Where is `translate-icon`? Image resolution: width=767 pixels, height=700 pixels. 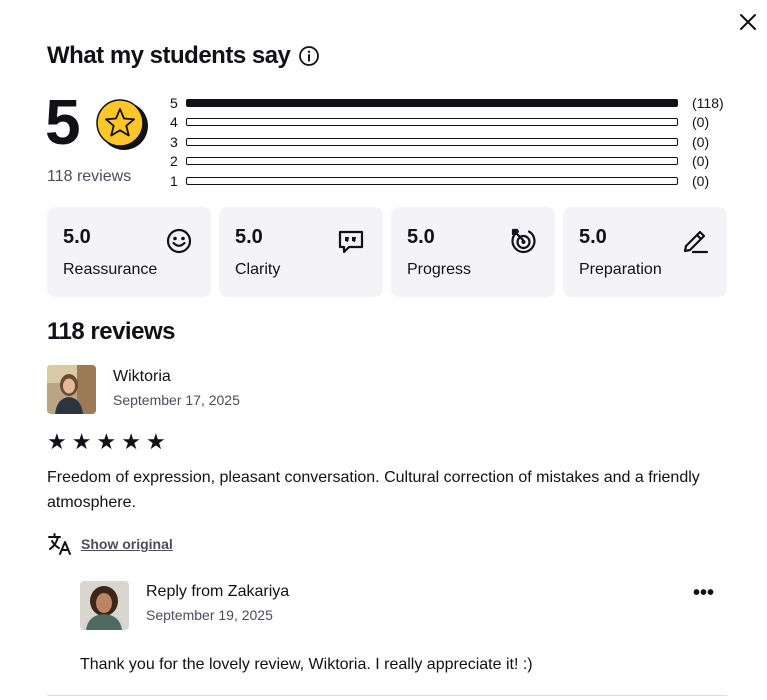 translate-icon is located at coordinates (59, 544).